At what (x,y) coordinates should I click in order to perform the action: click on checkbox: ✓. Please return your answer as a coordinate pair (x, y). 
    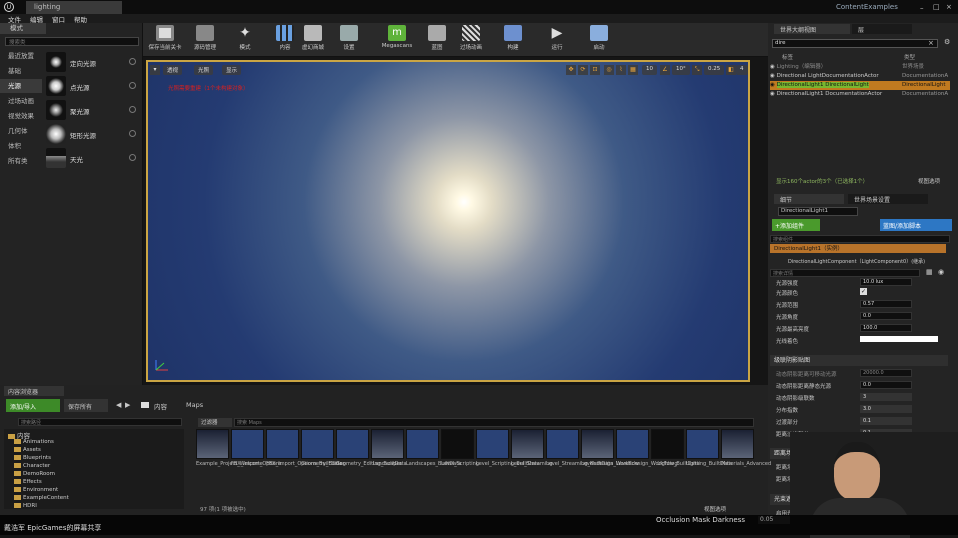
    Looking at the image, I should click on (863, 291).